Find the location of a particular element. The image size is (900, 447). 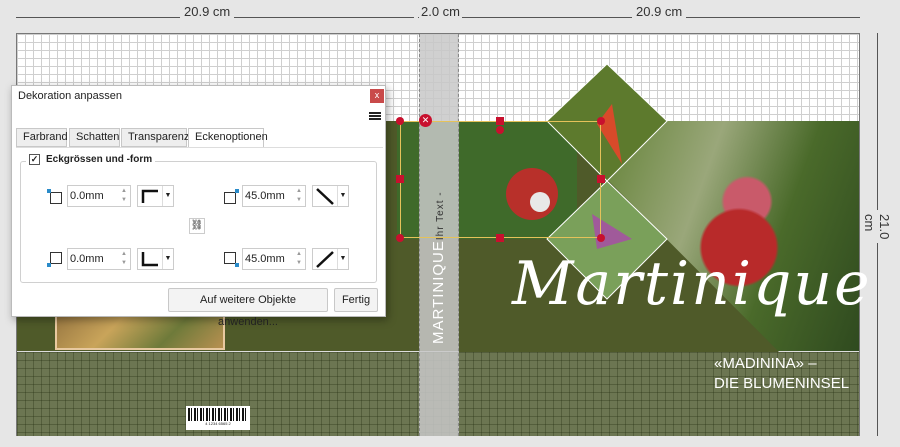

top-left-size-input: 0.0mm ▲ ▼ is located at coordinates (99, 196).